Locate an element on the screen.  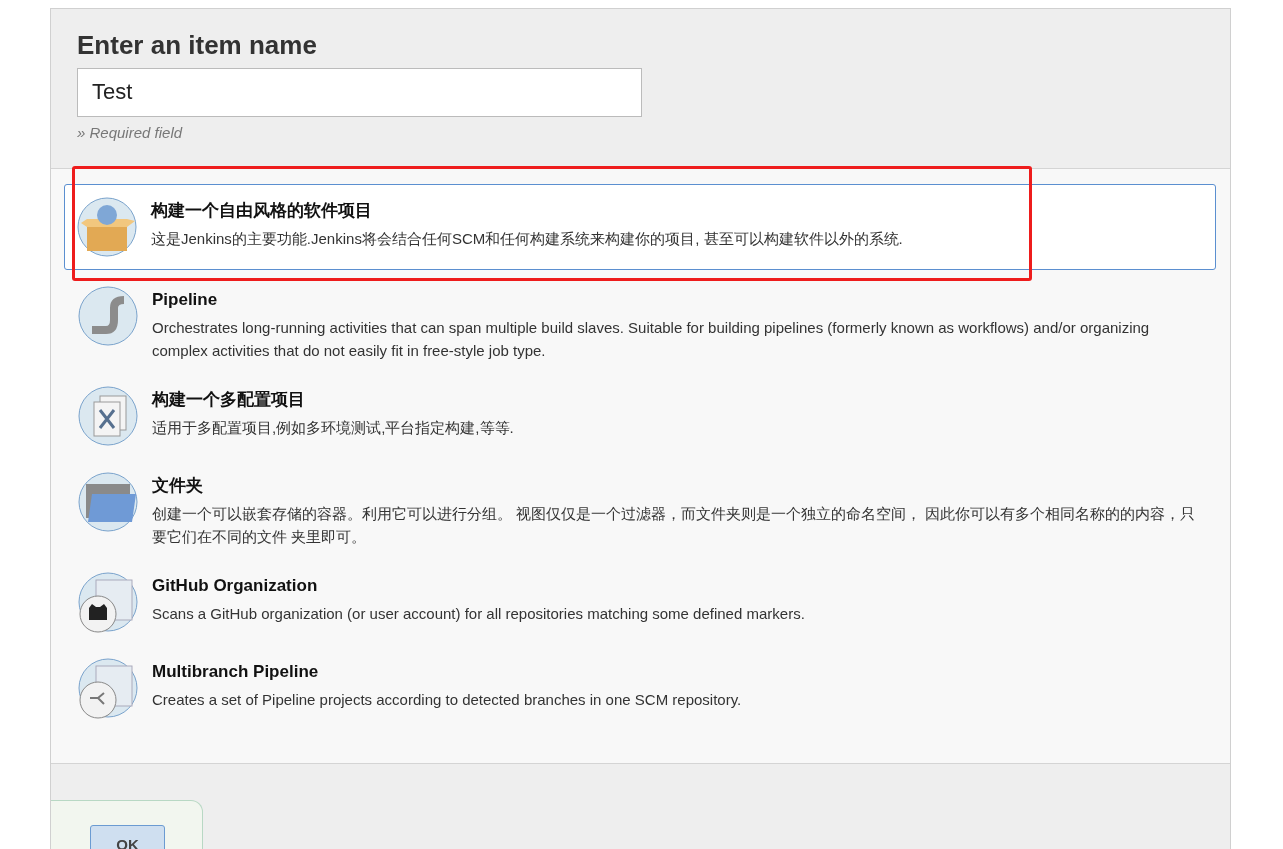
item-type-option: GitHub Organization Scans a GitHub organization (or user account) for all repositories matching some defined markers. is located at coordinates (640, 614).